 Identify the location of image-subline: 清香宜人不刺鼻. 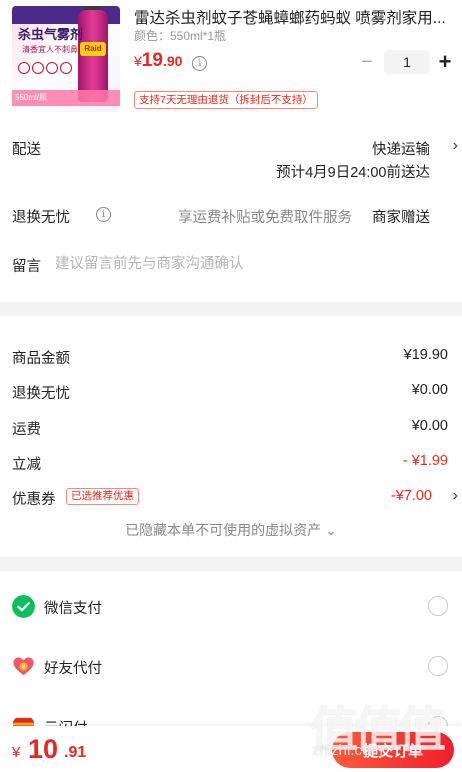
(50, 49).